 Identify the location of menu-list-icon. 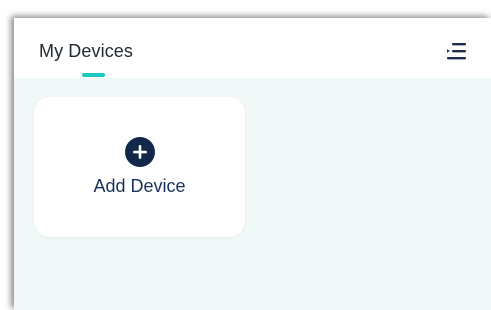
(456, 51).